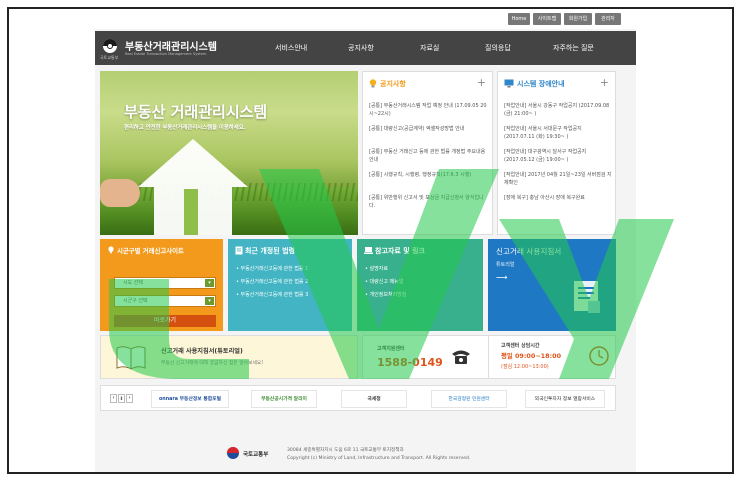 The image size is (743, 480). I want to click on partner-nts: 국세청, so click(374, 399).